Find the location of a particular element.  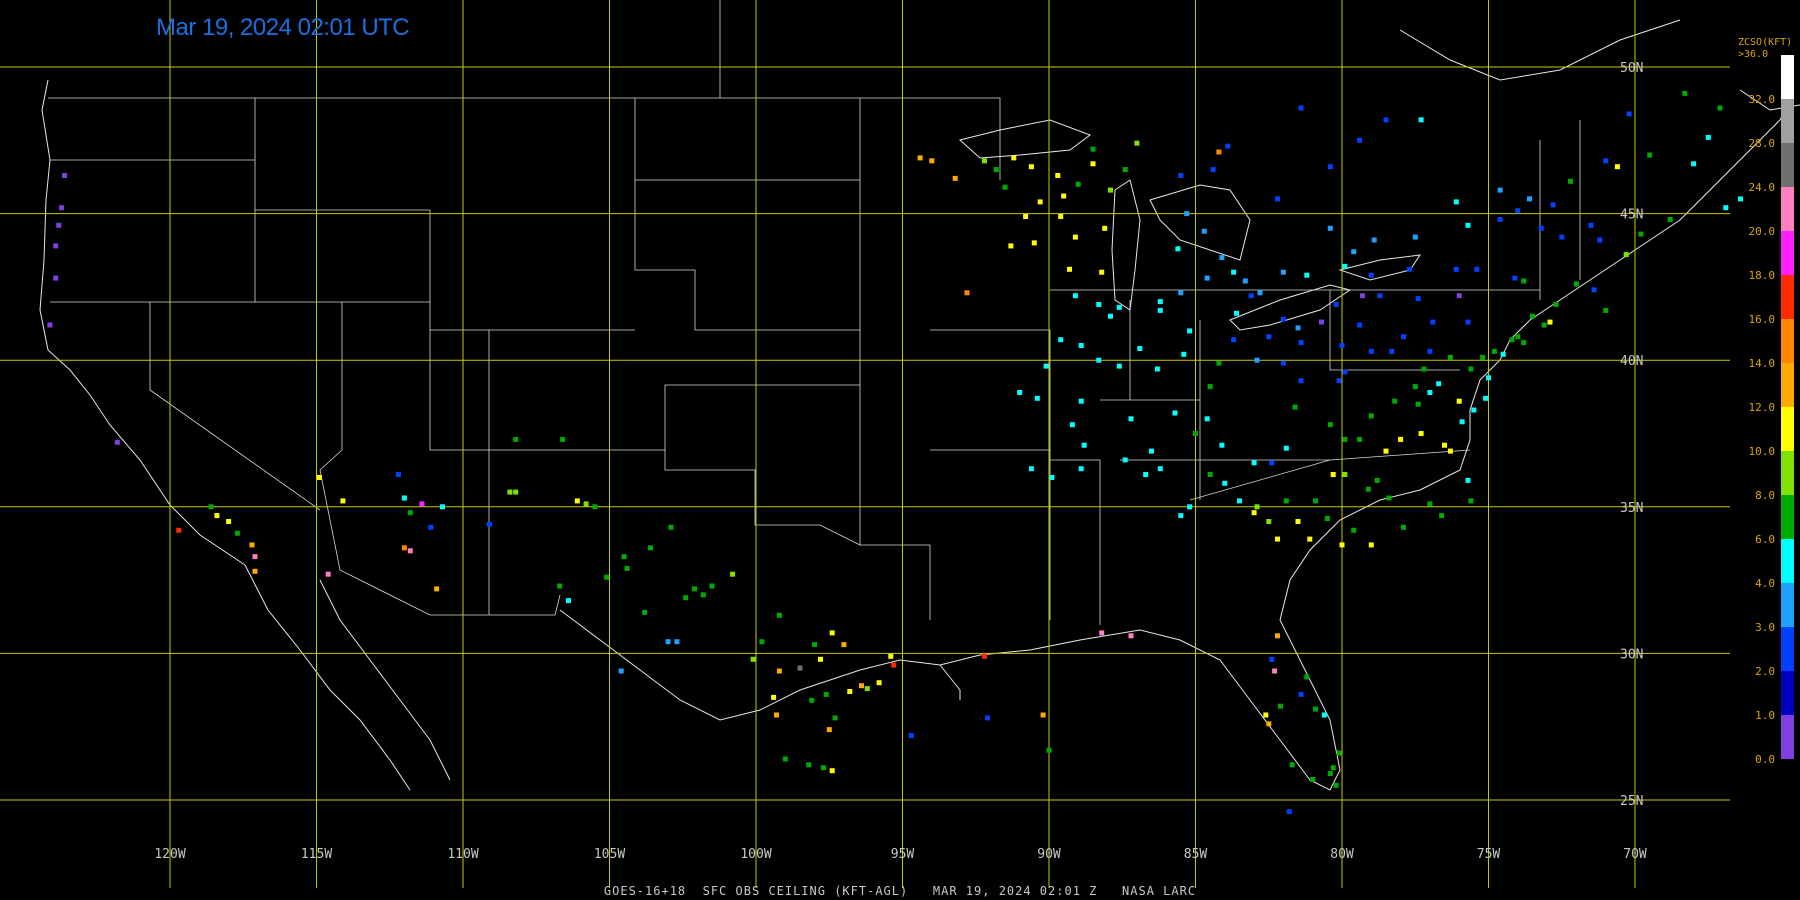

lon-label: 80W is located at coordinates (1342, 854).